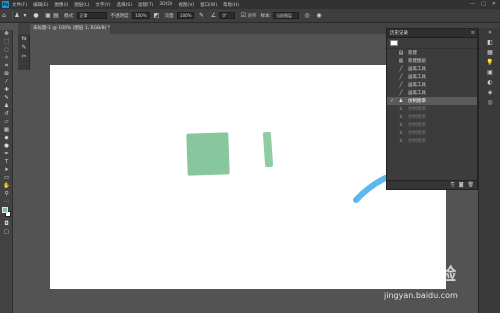 Image resolution: width=500 pixels, height=313 pixels. I want to click on gradient-tool-icon: ▦, so click(6, 130).